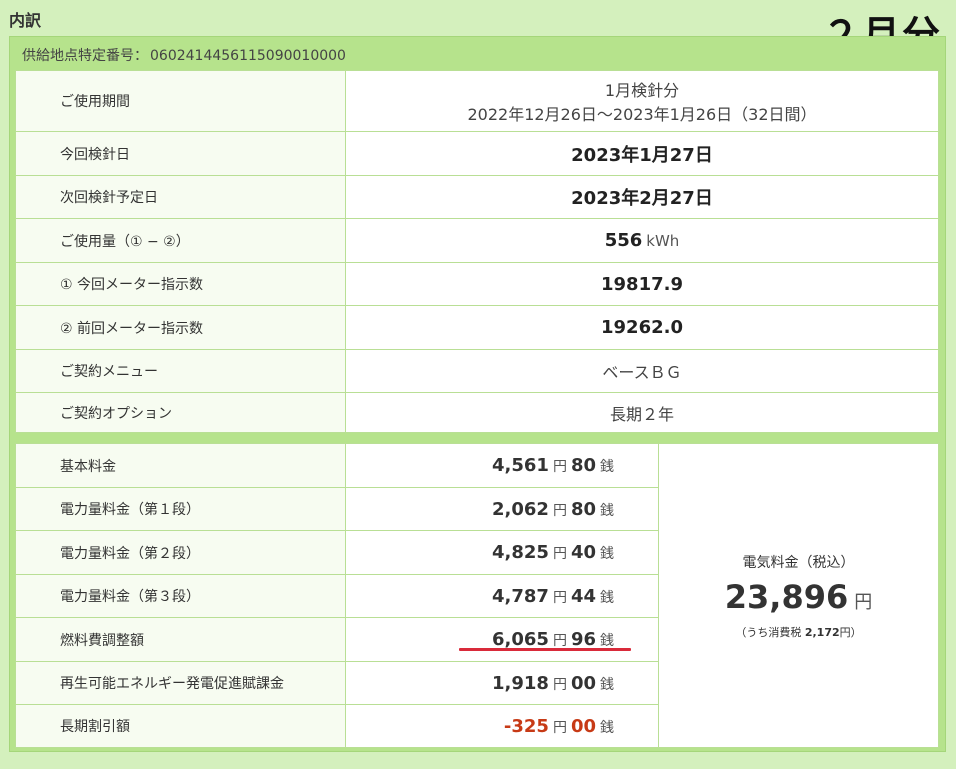 The image size is (956, 769). Describe the element at coordinates (477, 240) in the screenshot. I see `table-row: ご使用量（① − ②） 556 kWh` at that location.